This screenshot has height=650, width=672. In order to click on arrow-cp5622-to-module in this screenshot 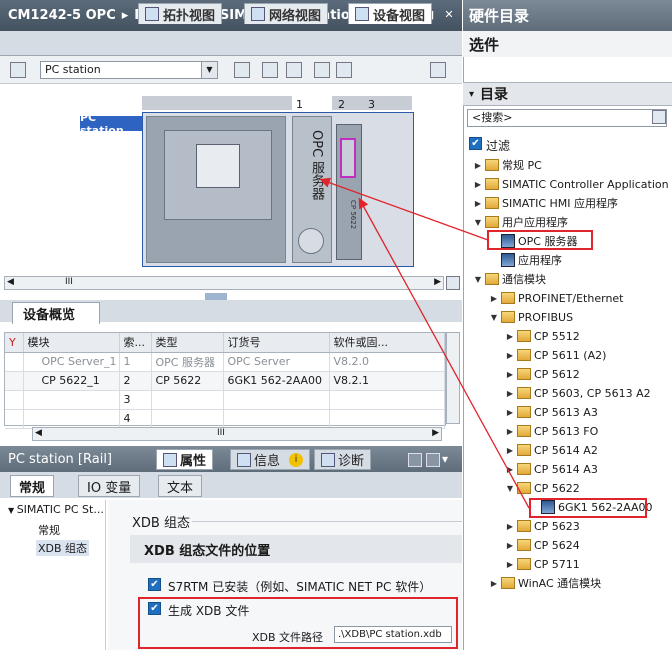, I will do `click(444, 353)`.